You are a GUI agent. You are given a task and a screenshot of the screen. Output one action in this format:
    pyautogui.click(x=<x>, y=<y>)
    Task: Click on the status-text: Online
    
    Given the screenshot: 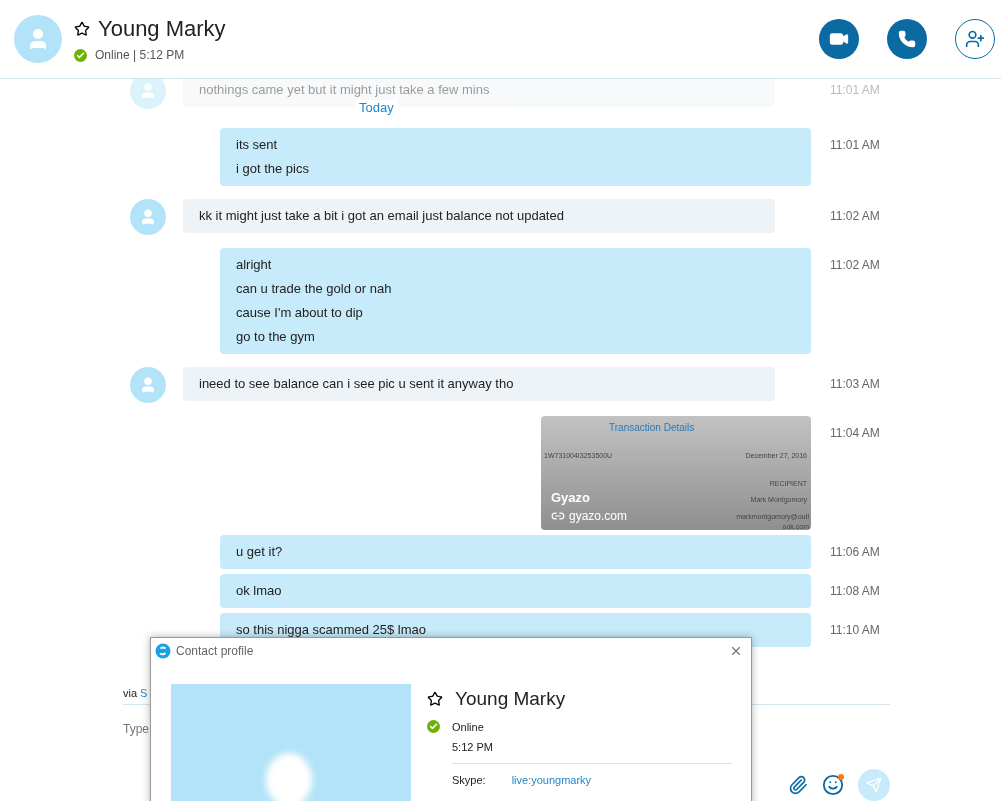 What is the action you would take?
    pyautogui.click(x=468, y=726)
    